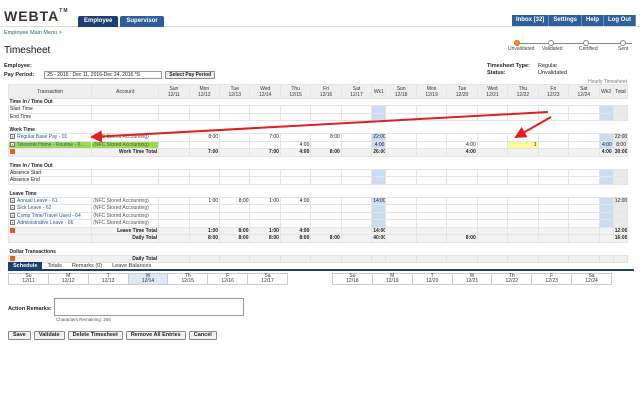  I want to click on schedule-day-cell: M 12/12, so click(68, 279).